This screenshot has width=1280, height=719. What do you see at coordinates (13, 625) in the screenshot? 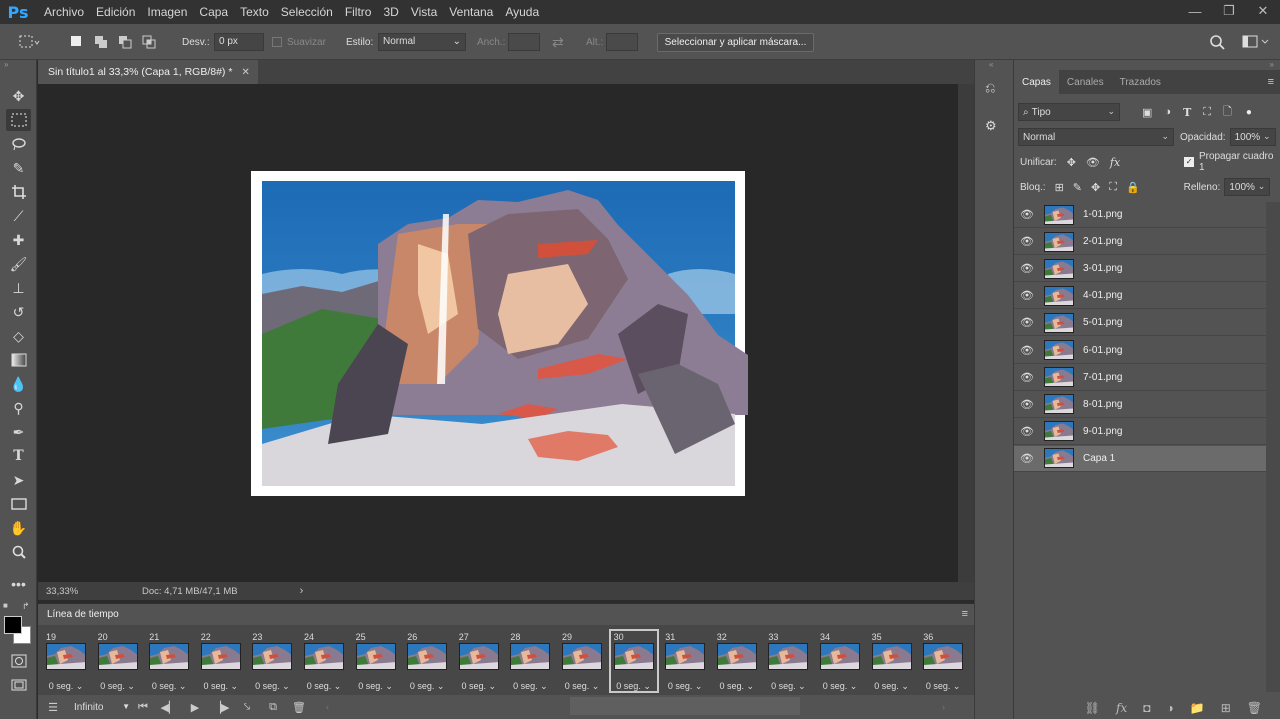
I see `foreground-color-swatch` at bounding box center [13, 625].